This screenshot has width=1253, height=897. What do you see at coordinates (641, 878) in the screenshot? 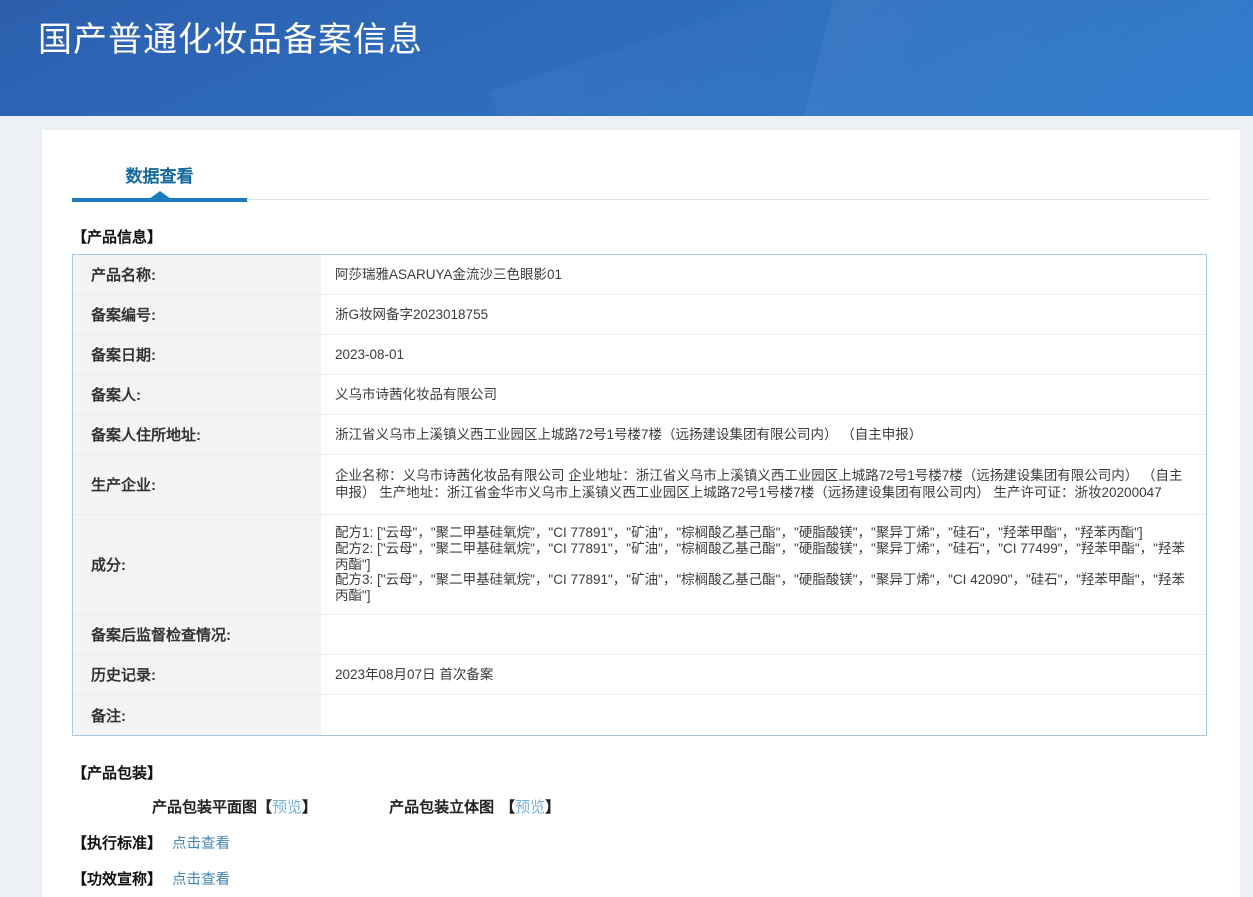
I see `efficacy-row: 【功效宣称】 点击查看` at bounding box center [641, 878].